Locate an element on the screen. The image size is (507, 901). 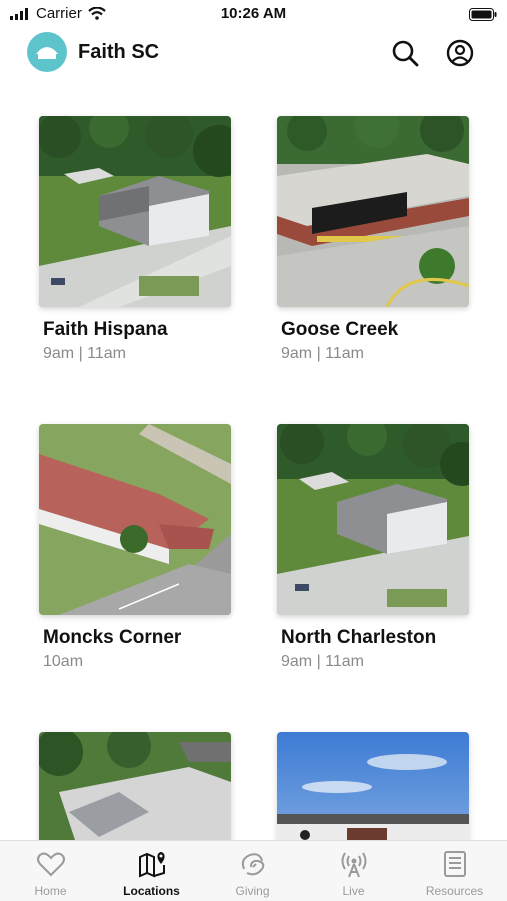
app-title: Faith SC is located at coordinates (119, 52).